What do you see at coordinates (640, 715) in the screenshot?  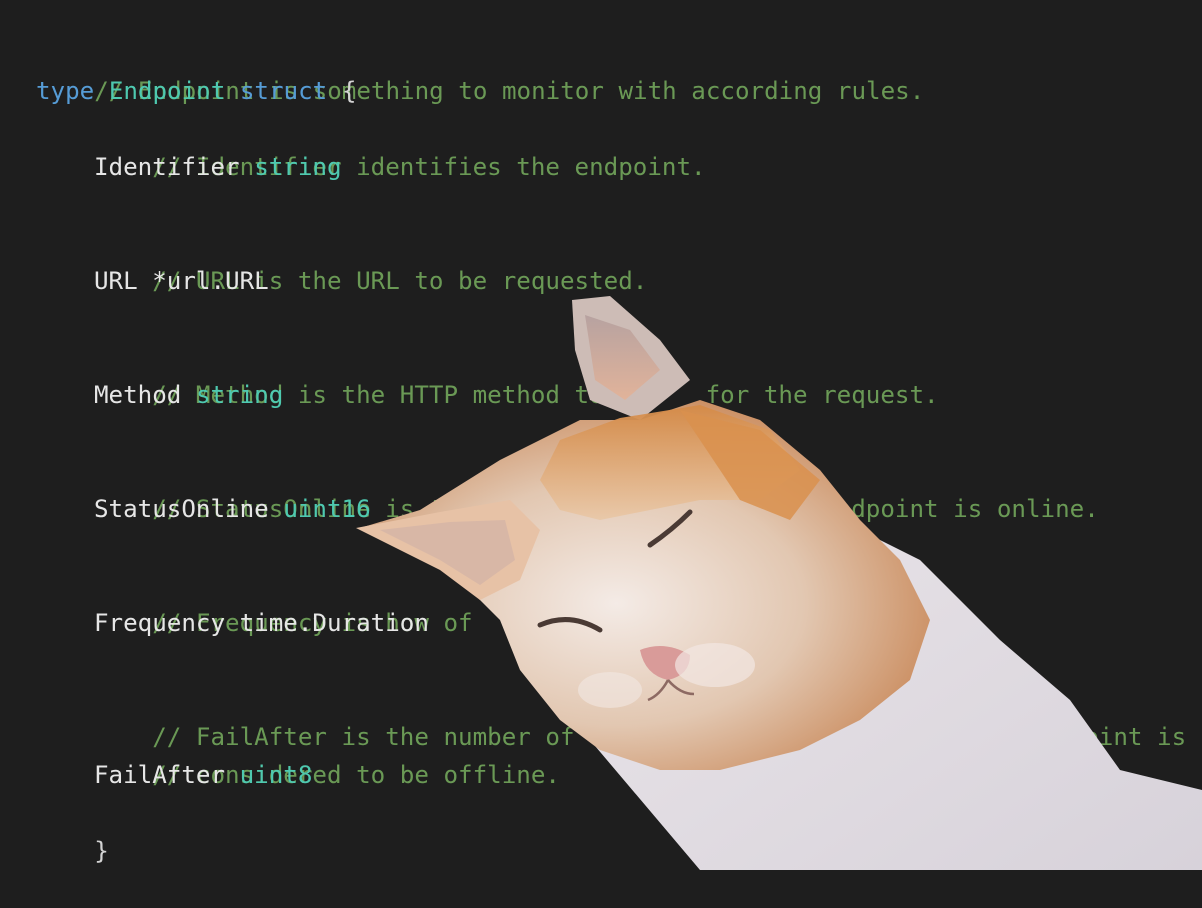 I see `code-line-13: // FailAfter is the number of dpoint is` at bounding box center [640, 715].